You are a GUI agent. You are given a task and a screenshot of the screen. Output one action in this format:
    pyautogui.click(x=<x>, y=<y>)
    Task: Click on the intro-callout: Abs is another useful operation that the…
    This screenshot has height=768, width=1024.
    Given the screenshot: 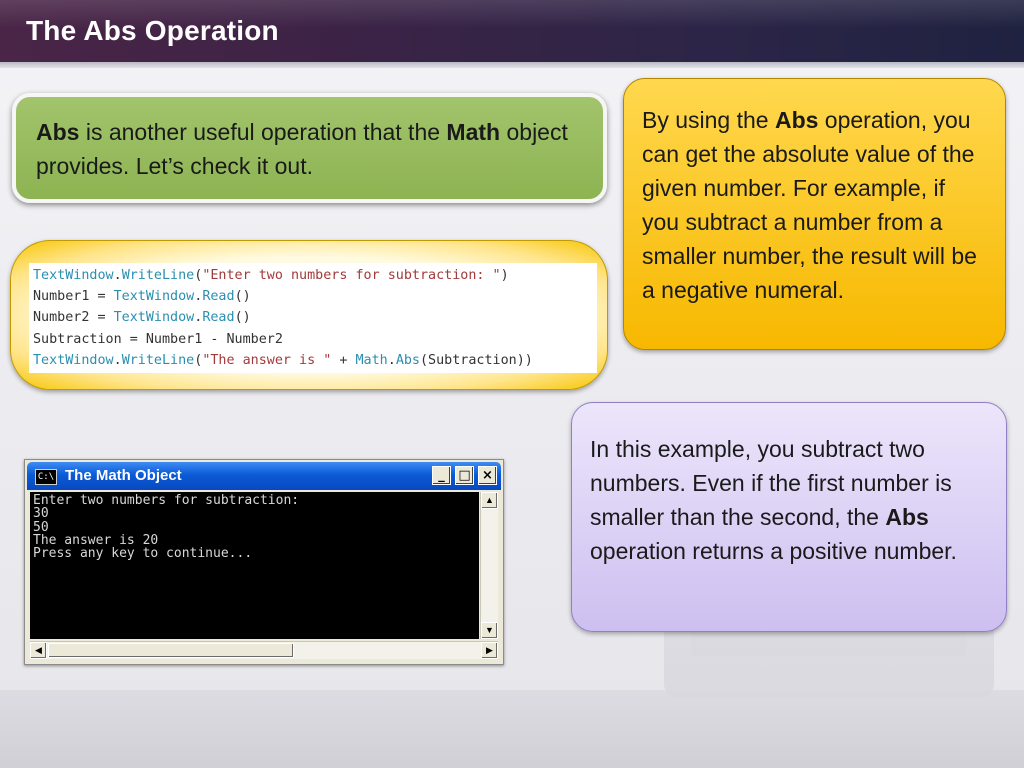 What is the action you would take?
    pyautogui.click(x=309, y=148)
    